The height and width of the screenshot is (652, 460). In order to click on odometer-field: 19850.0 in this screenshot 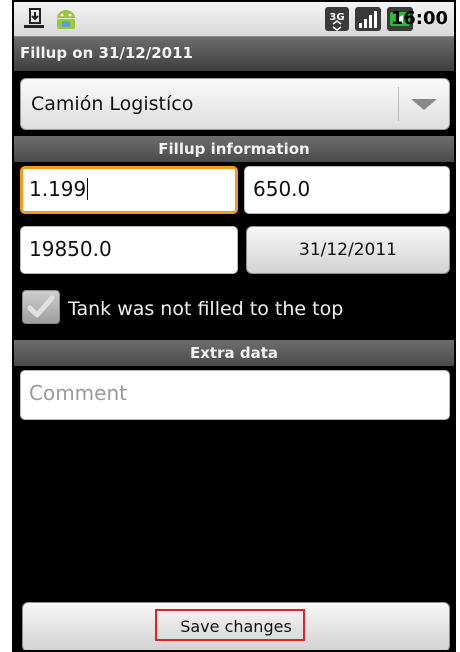, I will do `click(129, 250)`.